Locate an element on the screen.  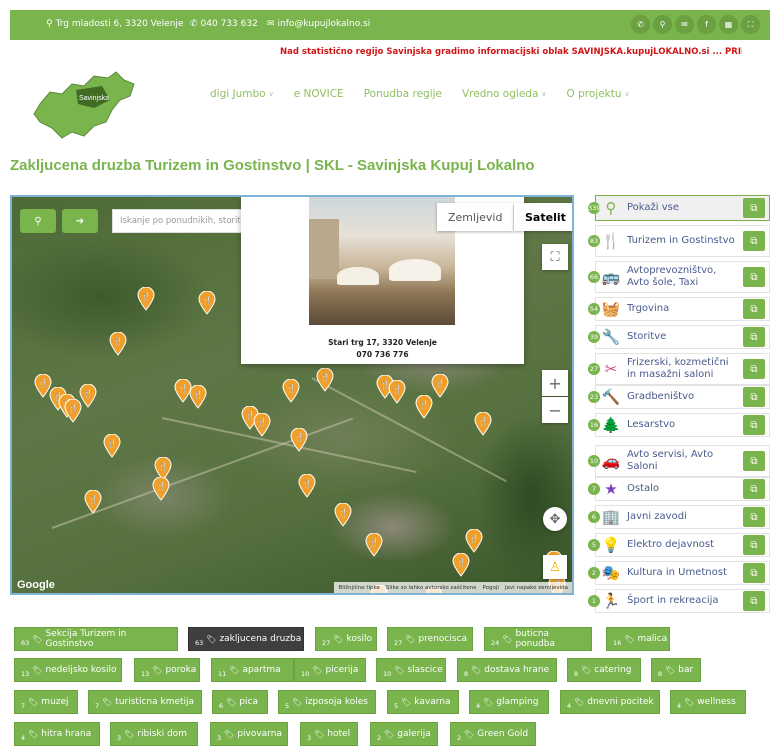
camera-control: ✥ is located at coordinates (555, 519).